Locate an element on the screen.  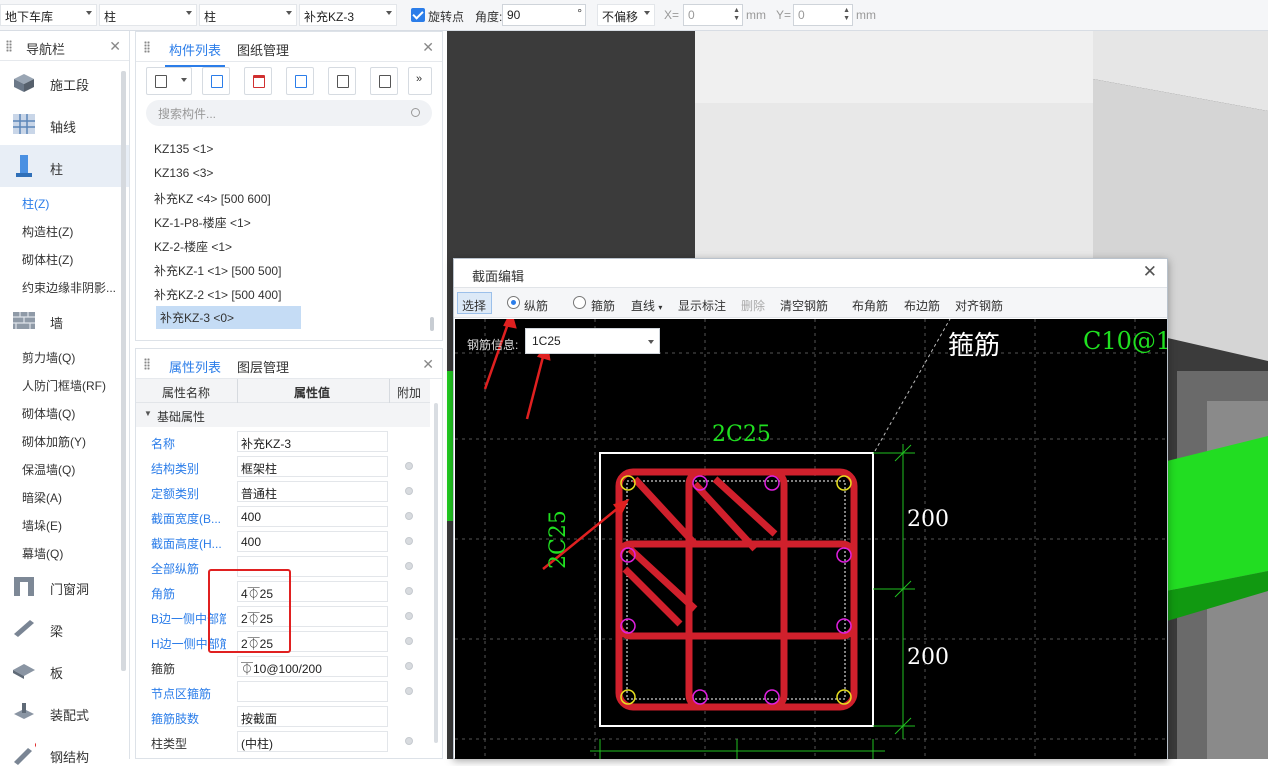
nav-group-column: 柱 is located at coordinates (64, 166).